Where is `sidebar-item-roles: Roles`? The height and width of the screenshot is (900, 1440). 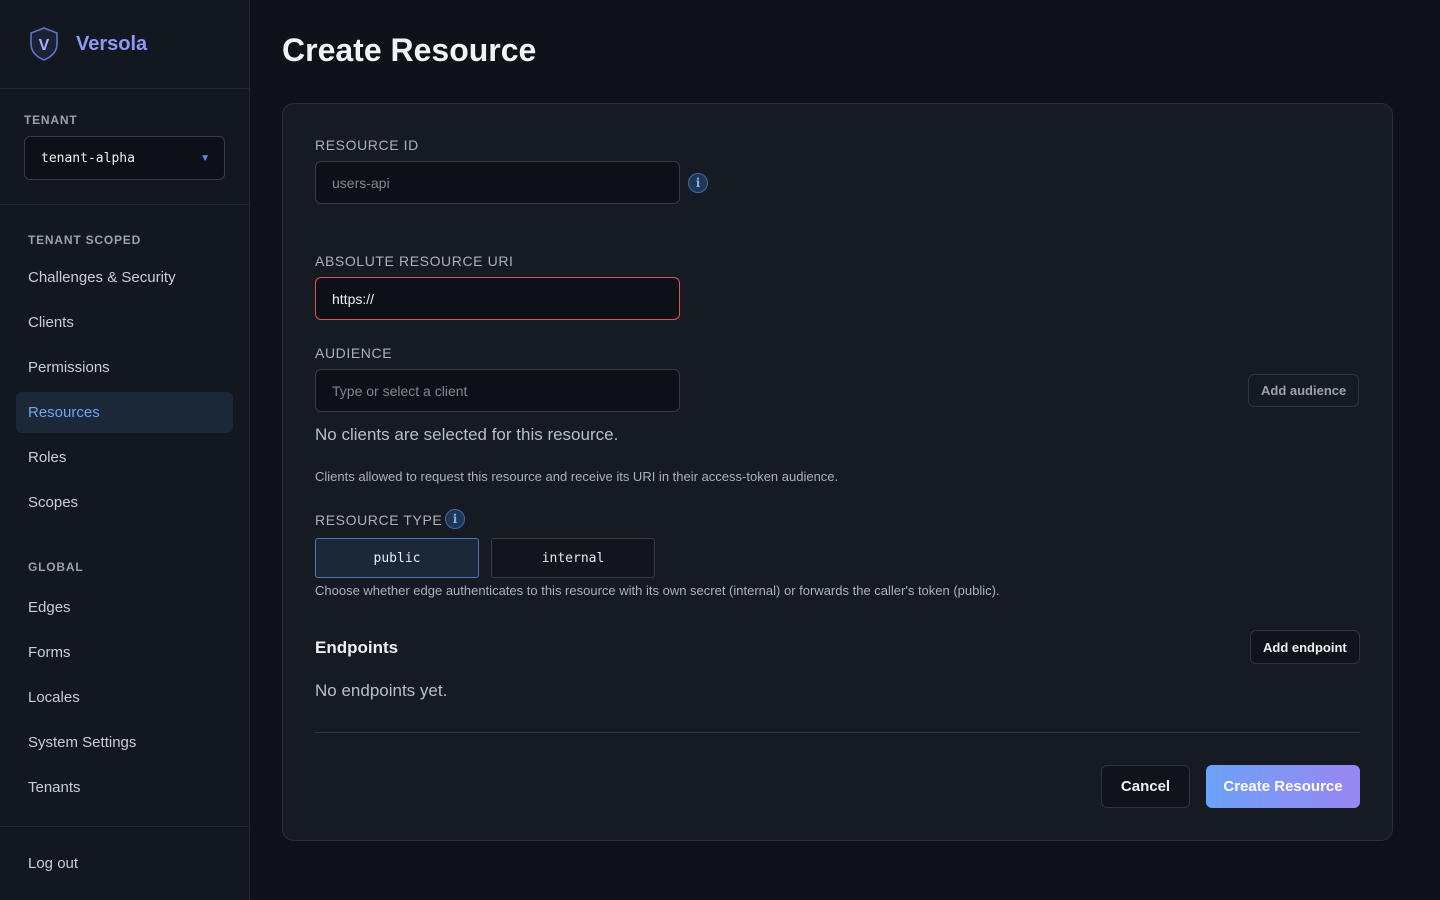
sidebar-item-roles: Roles is located at coordinates (124, 457).